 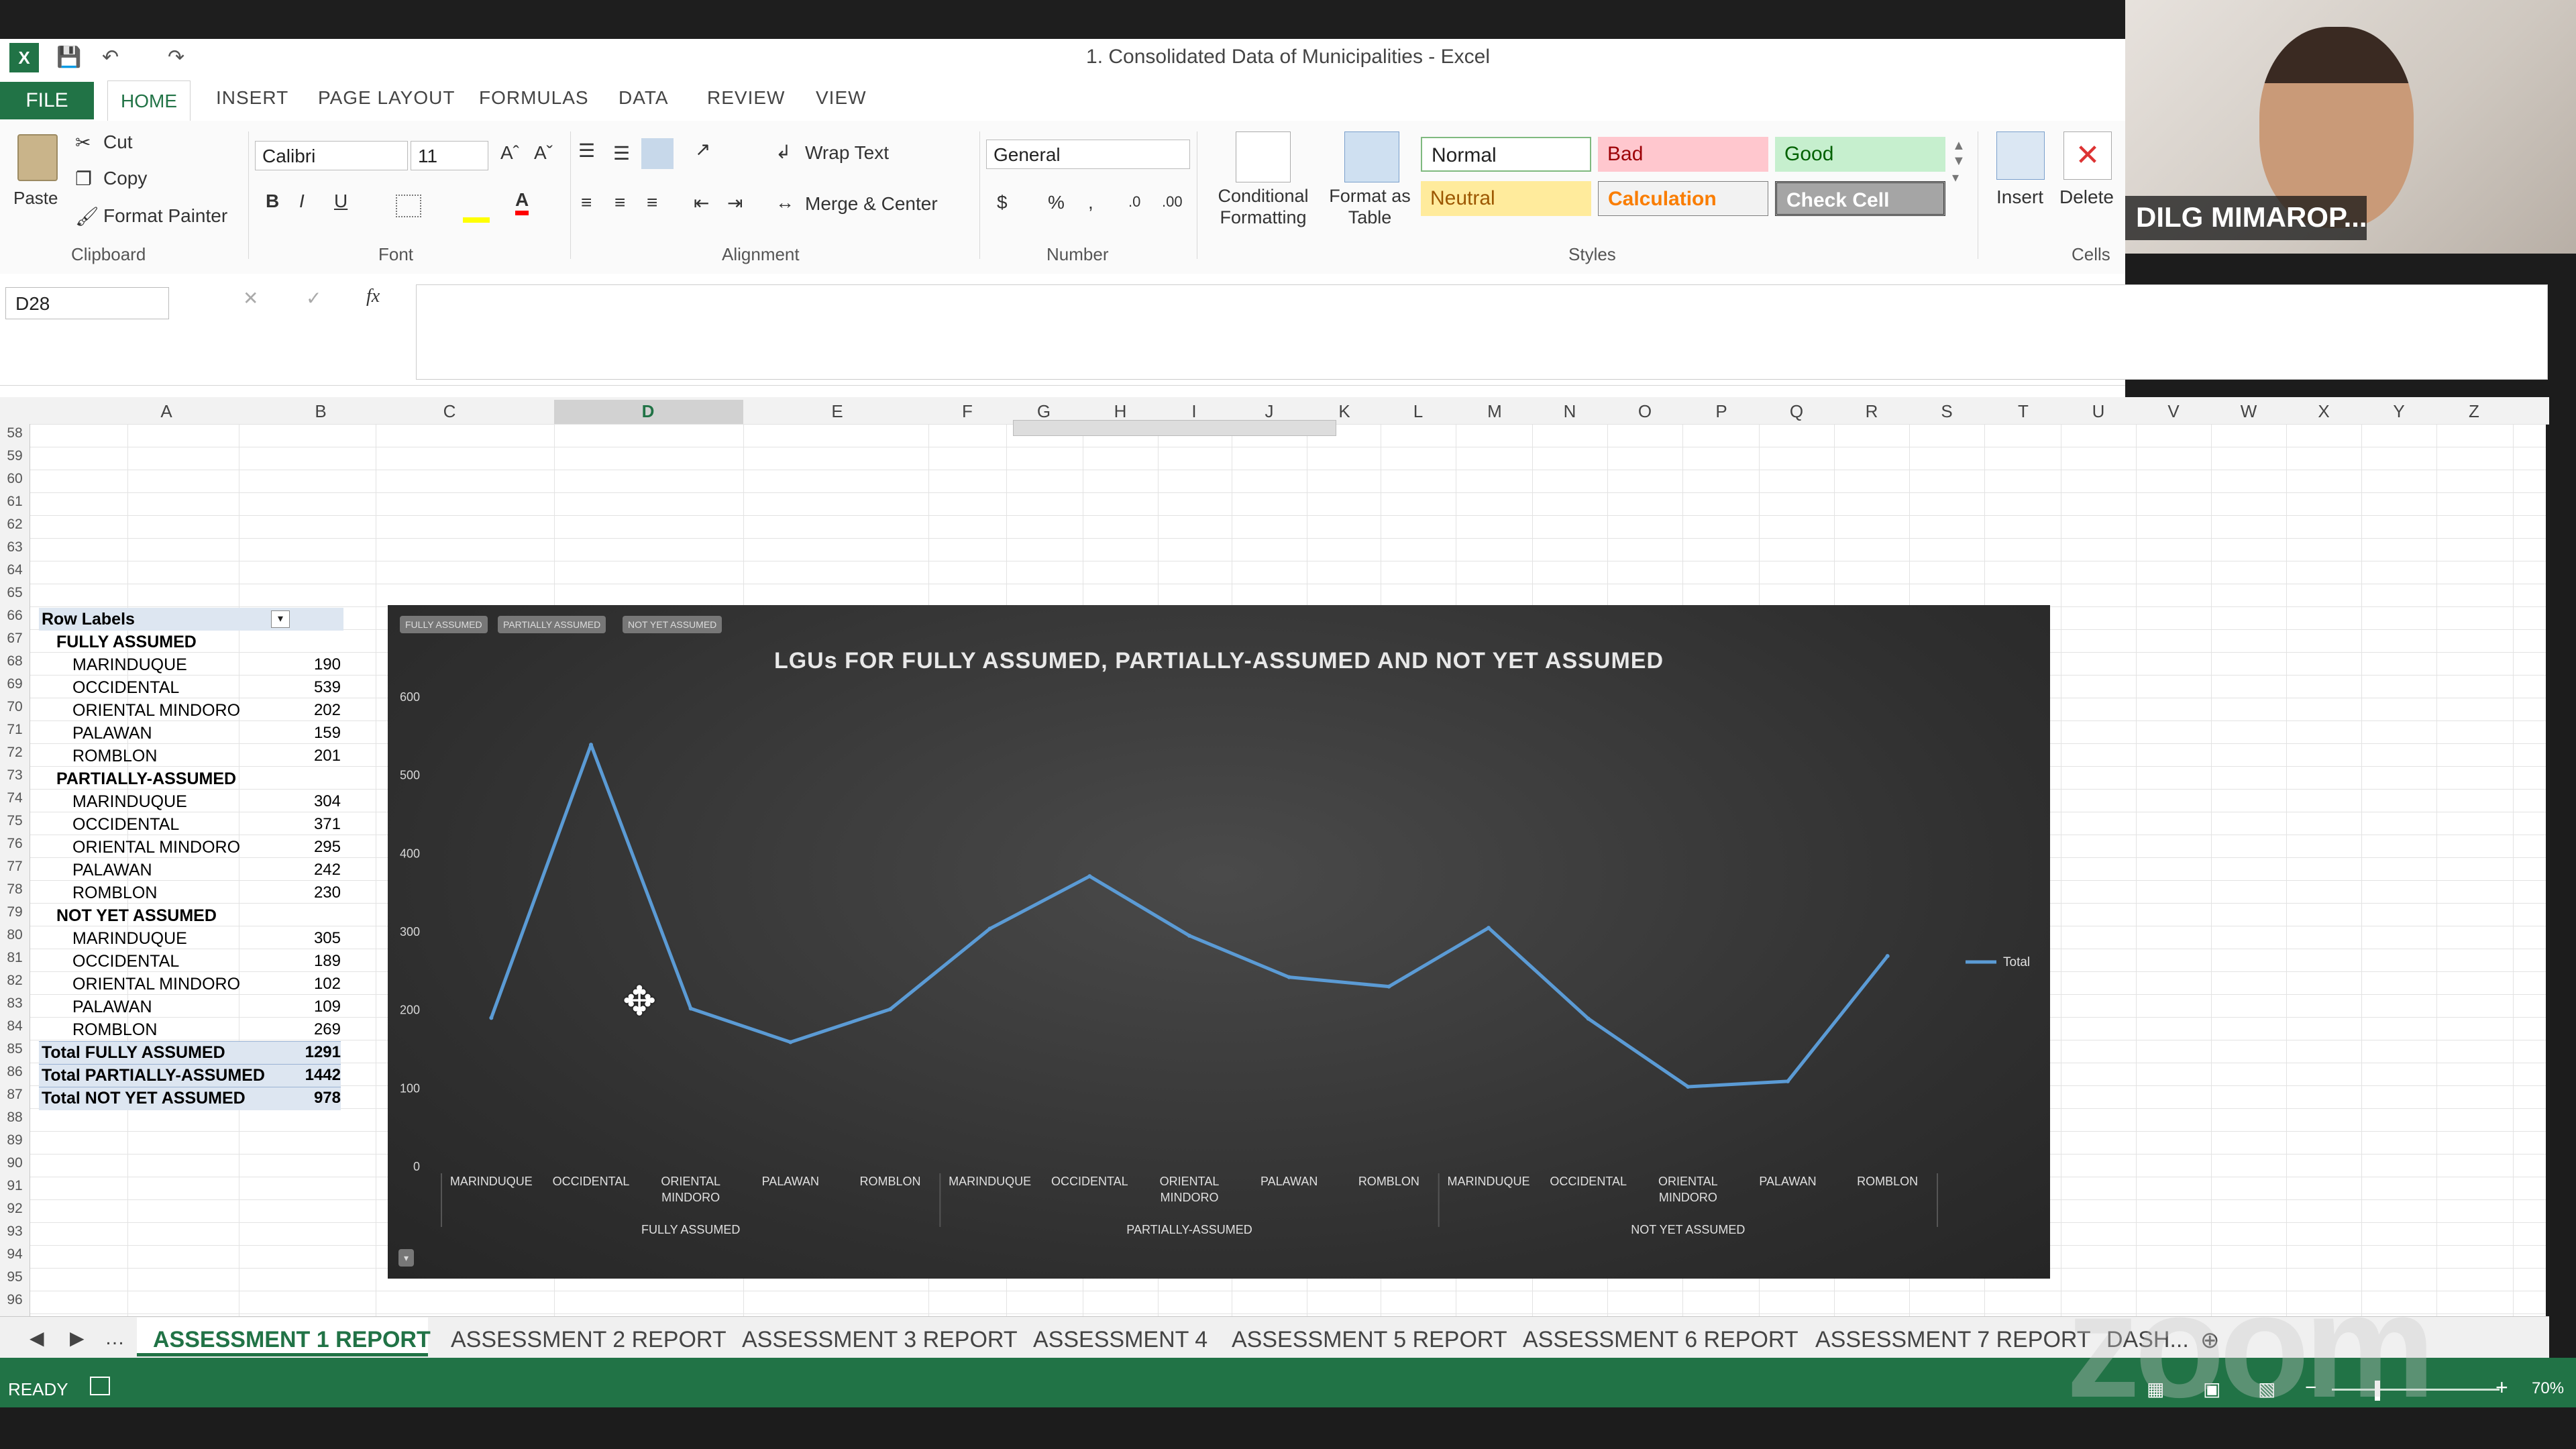 I want to click on row-header: 90, so click(x=14, y=1163).